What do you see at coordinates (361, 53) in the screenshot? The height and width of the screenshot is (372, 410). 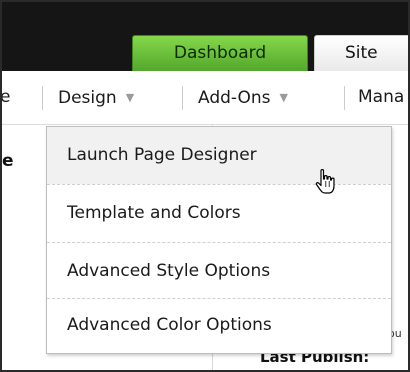 I see `tab-site: Site` at bounding box center [361, 53].